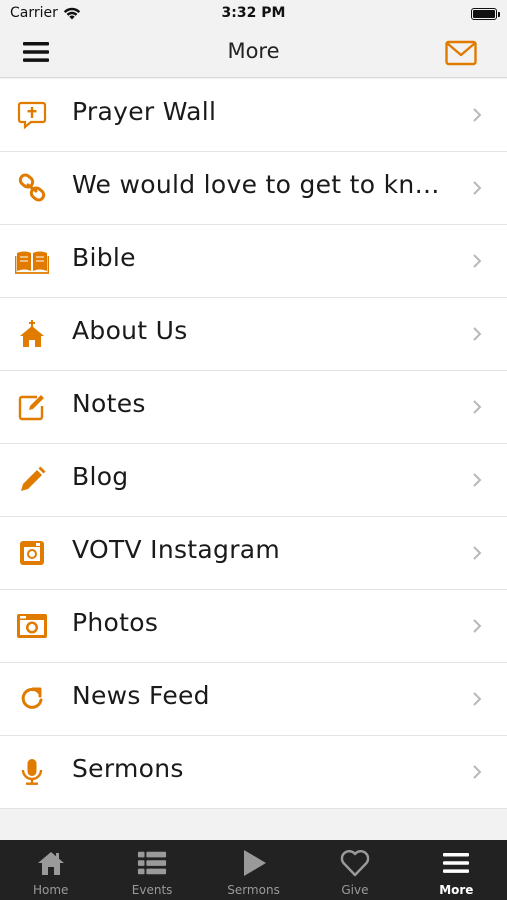 This screenshot has height=900, width=507. I want to click on instagram-icon, so click(32, 553).